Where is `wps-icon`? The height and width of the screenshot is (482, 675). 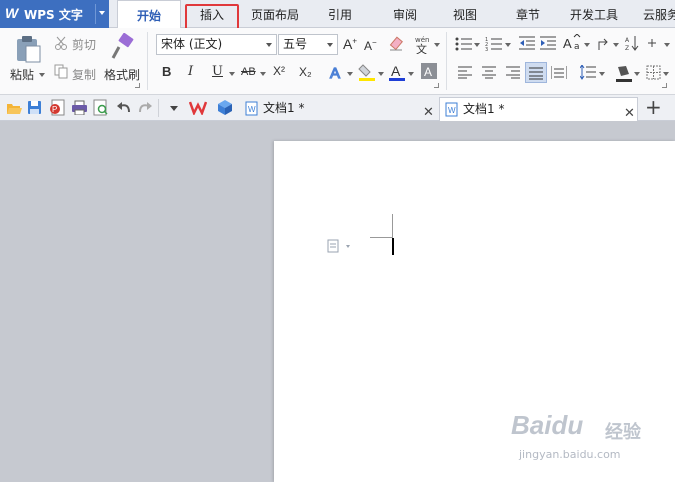
wps-icon is located at coordinates (198, 107).